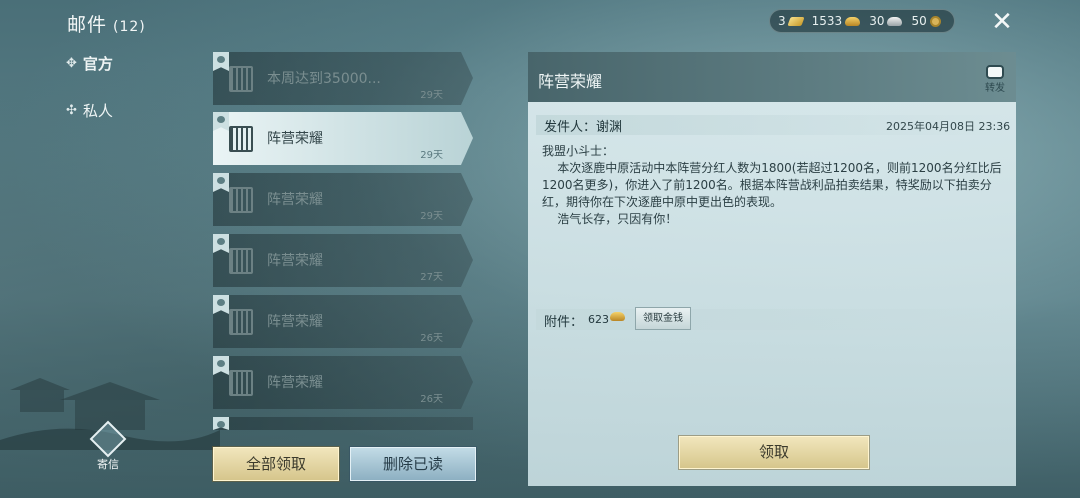 Image resolution: width=1080 pixels, height=498 pixels. Describe the element at coordinates (71, 110) in the screenshot. I see `diamond-icon: ✣` at that location.